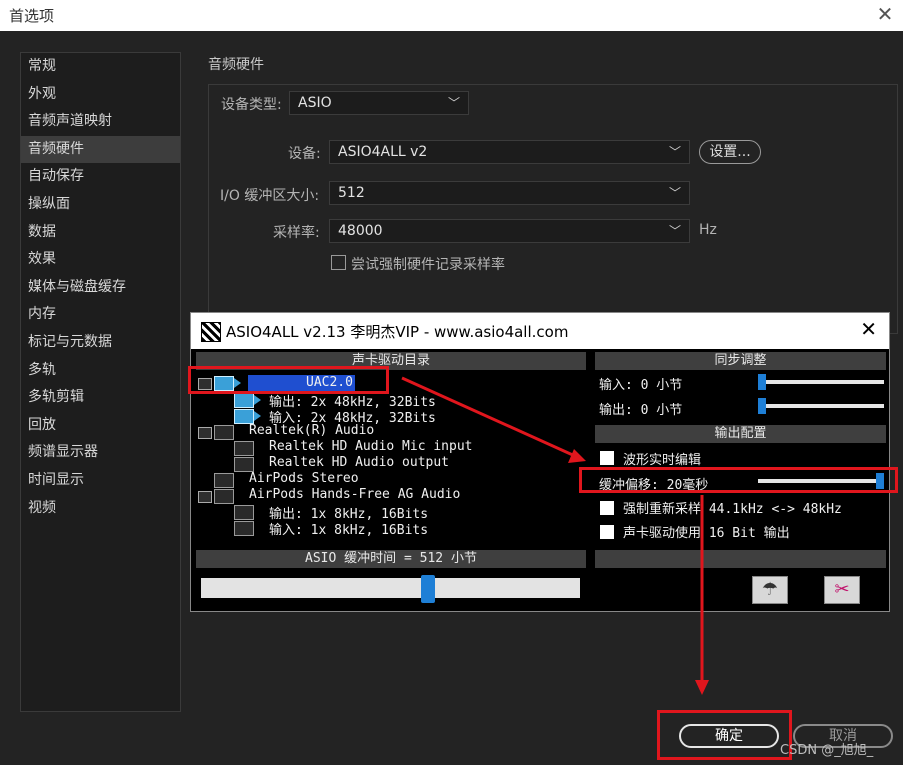 The height and width of the screenshot is (765, 903). Describe the element at coordinates (100, 398) in the screenshot. I see `sidebar-item: 多轨剪辑` at that location.